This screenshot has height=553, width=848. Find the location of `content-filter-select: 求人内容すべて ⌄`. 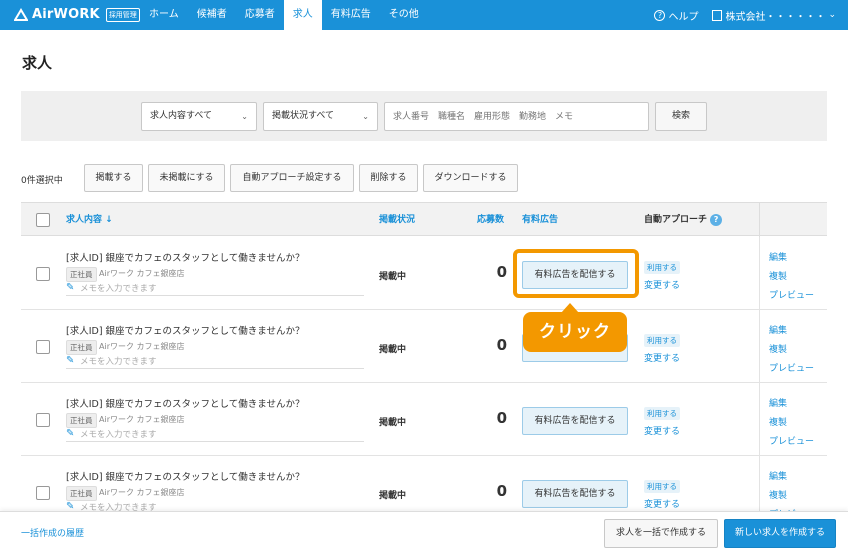

content-filter-select: 求人内容すべて ⌄ is located at coordinates (199, 116).